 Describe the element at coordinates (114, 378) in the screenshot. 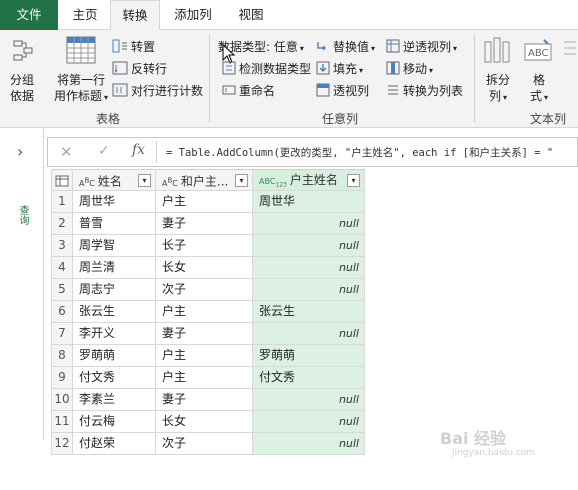

I see `cell-name: 付文秀` at that location.